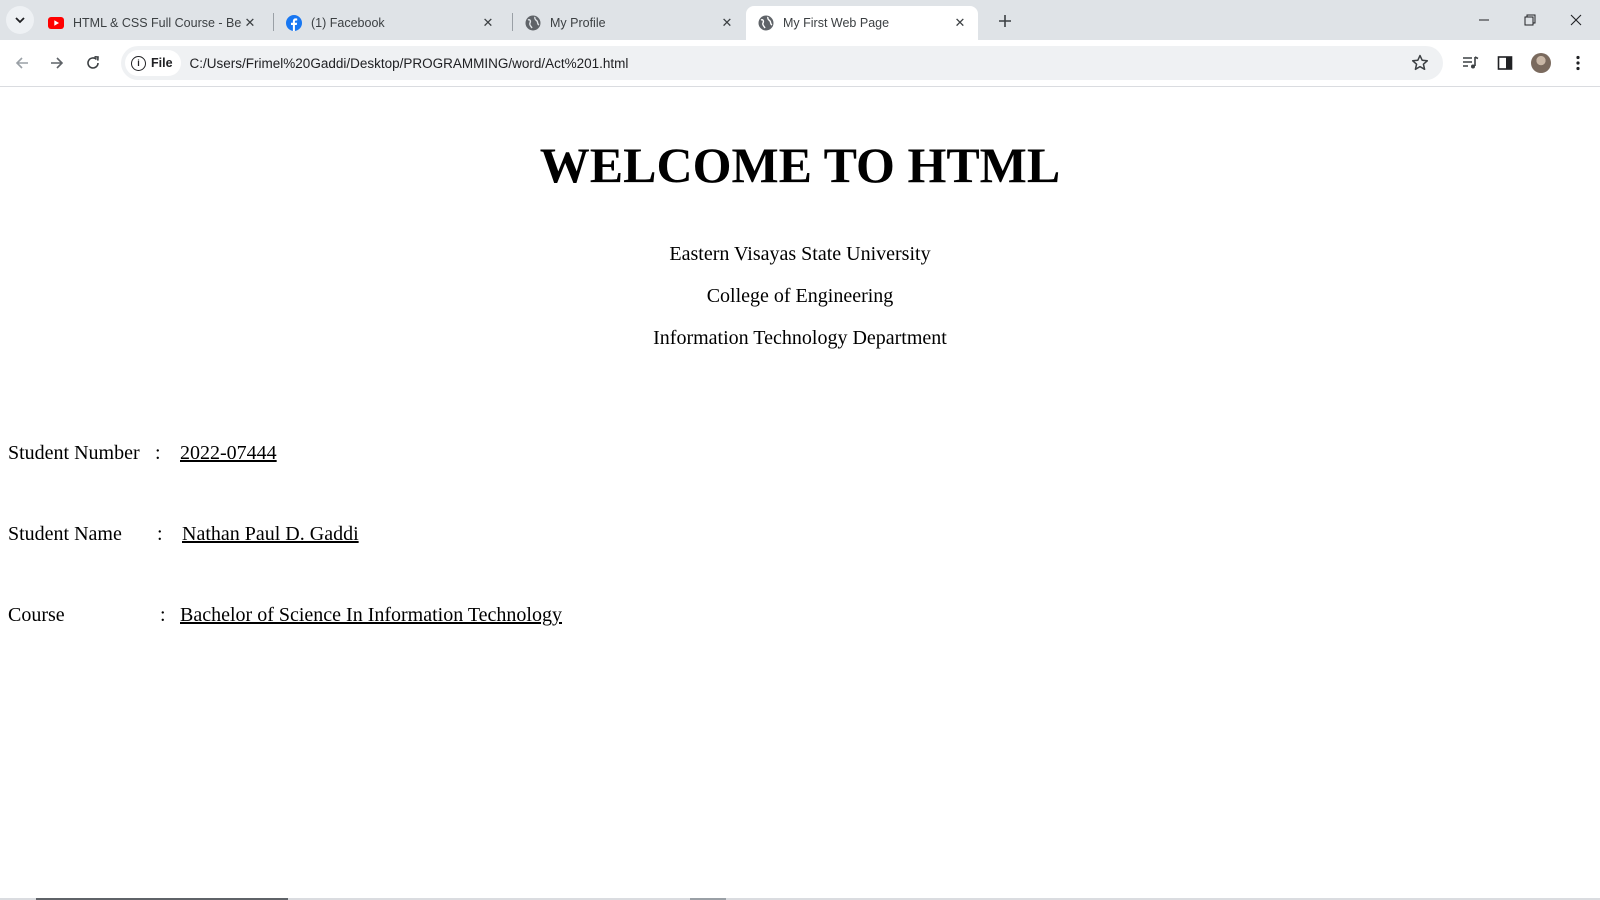  I want to click on media-playlist-icon, so click(1471, 62).